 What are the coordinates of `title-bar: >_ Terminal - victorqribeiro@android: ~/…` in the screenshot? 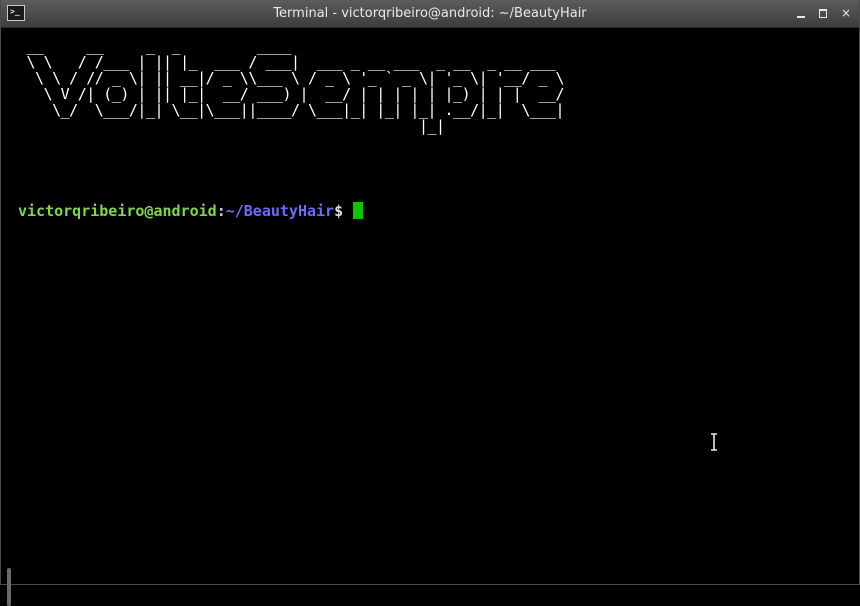 It's located at (430, 14).